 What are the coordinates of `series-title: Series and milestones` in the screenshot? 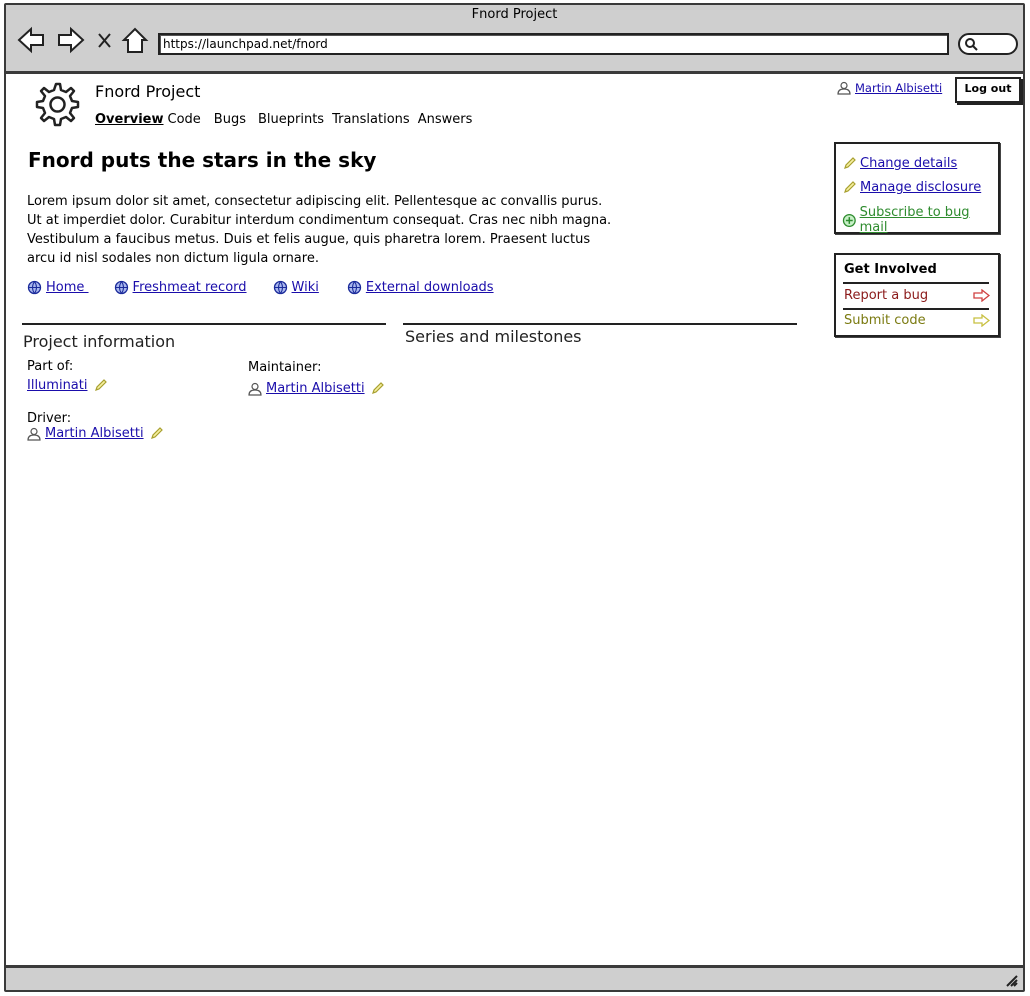 It's located at (493, 336).